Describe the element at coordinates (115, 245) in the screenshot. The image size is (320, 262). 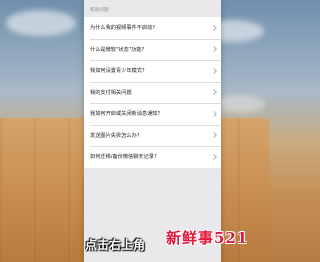
I see `video-subtitle: 点击右上角` at that location.